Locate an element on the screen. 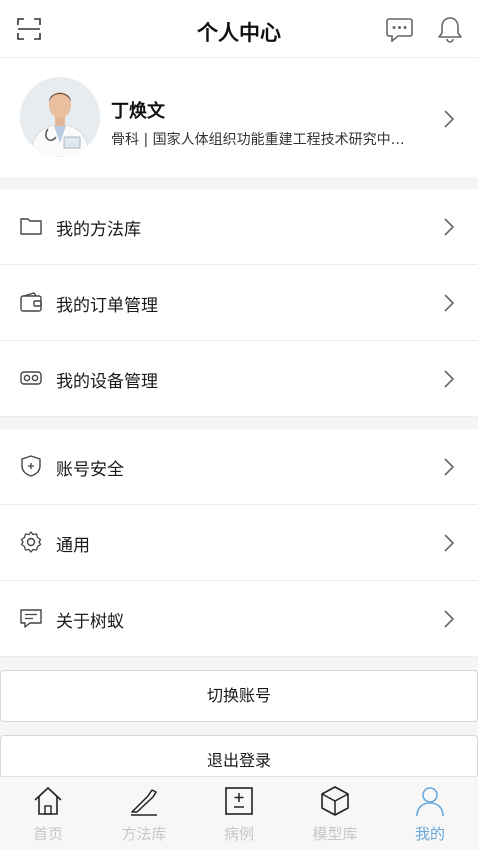  menu-item-label: 我的方法库 is located at coordinates (98, 230).